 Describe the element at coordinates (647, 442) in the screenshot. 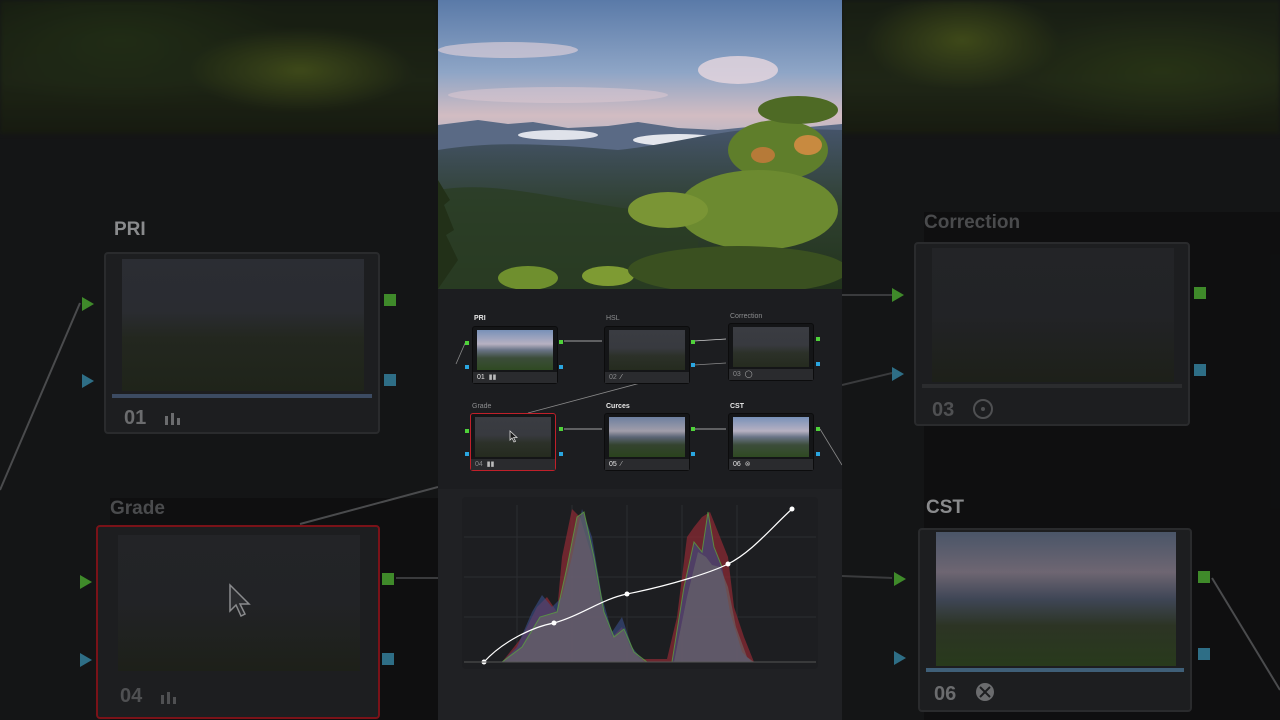

I see `node-05-curces: 05 ⁄` at that location.